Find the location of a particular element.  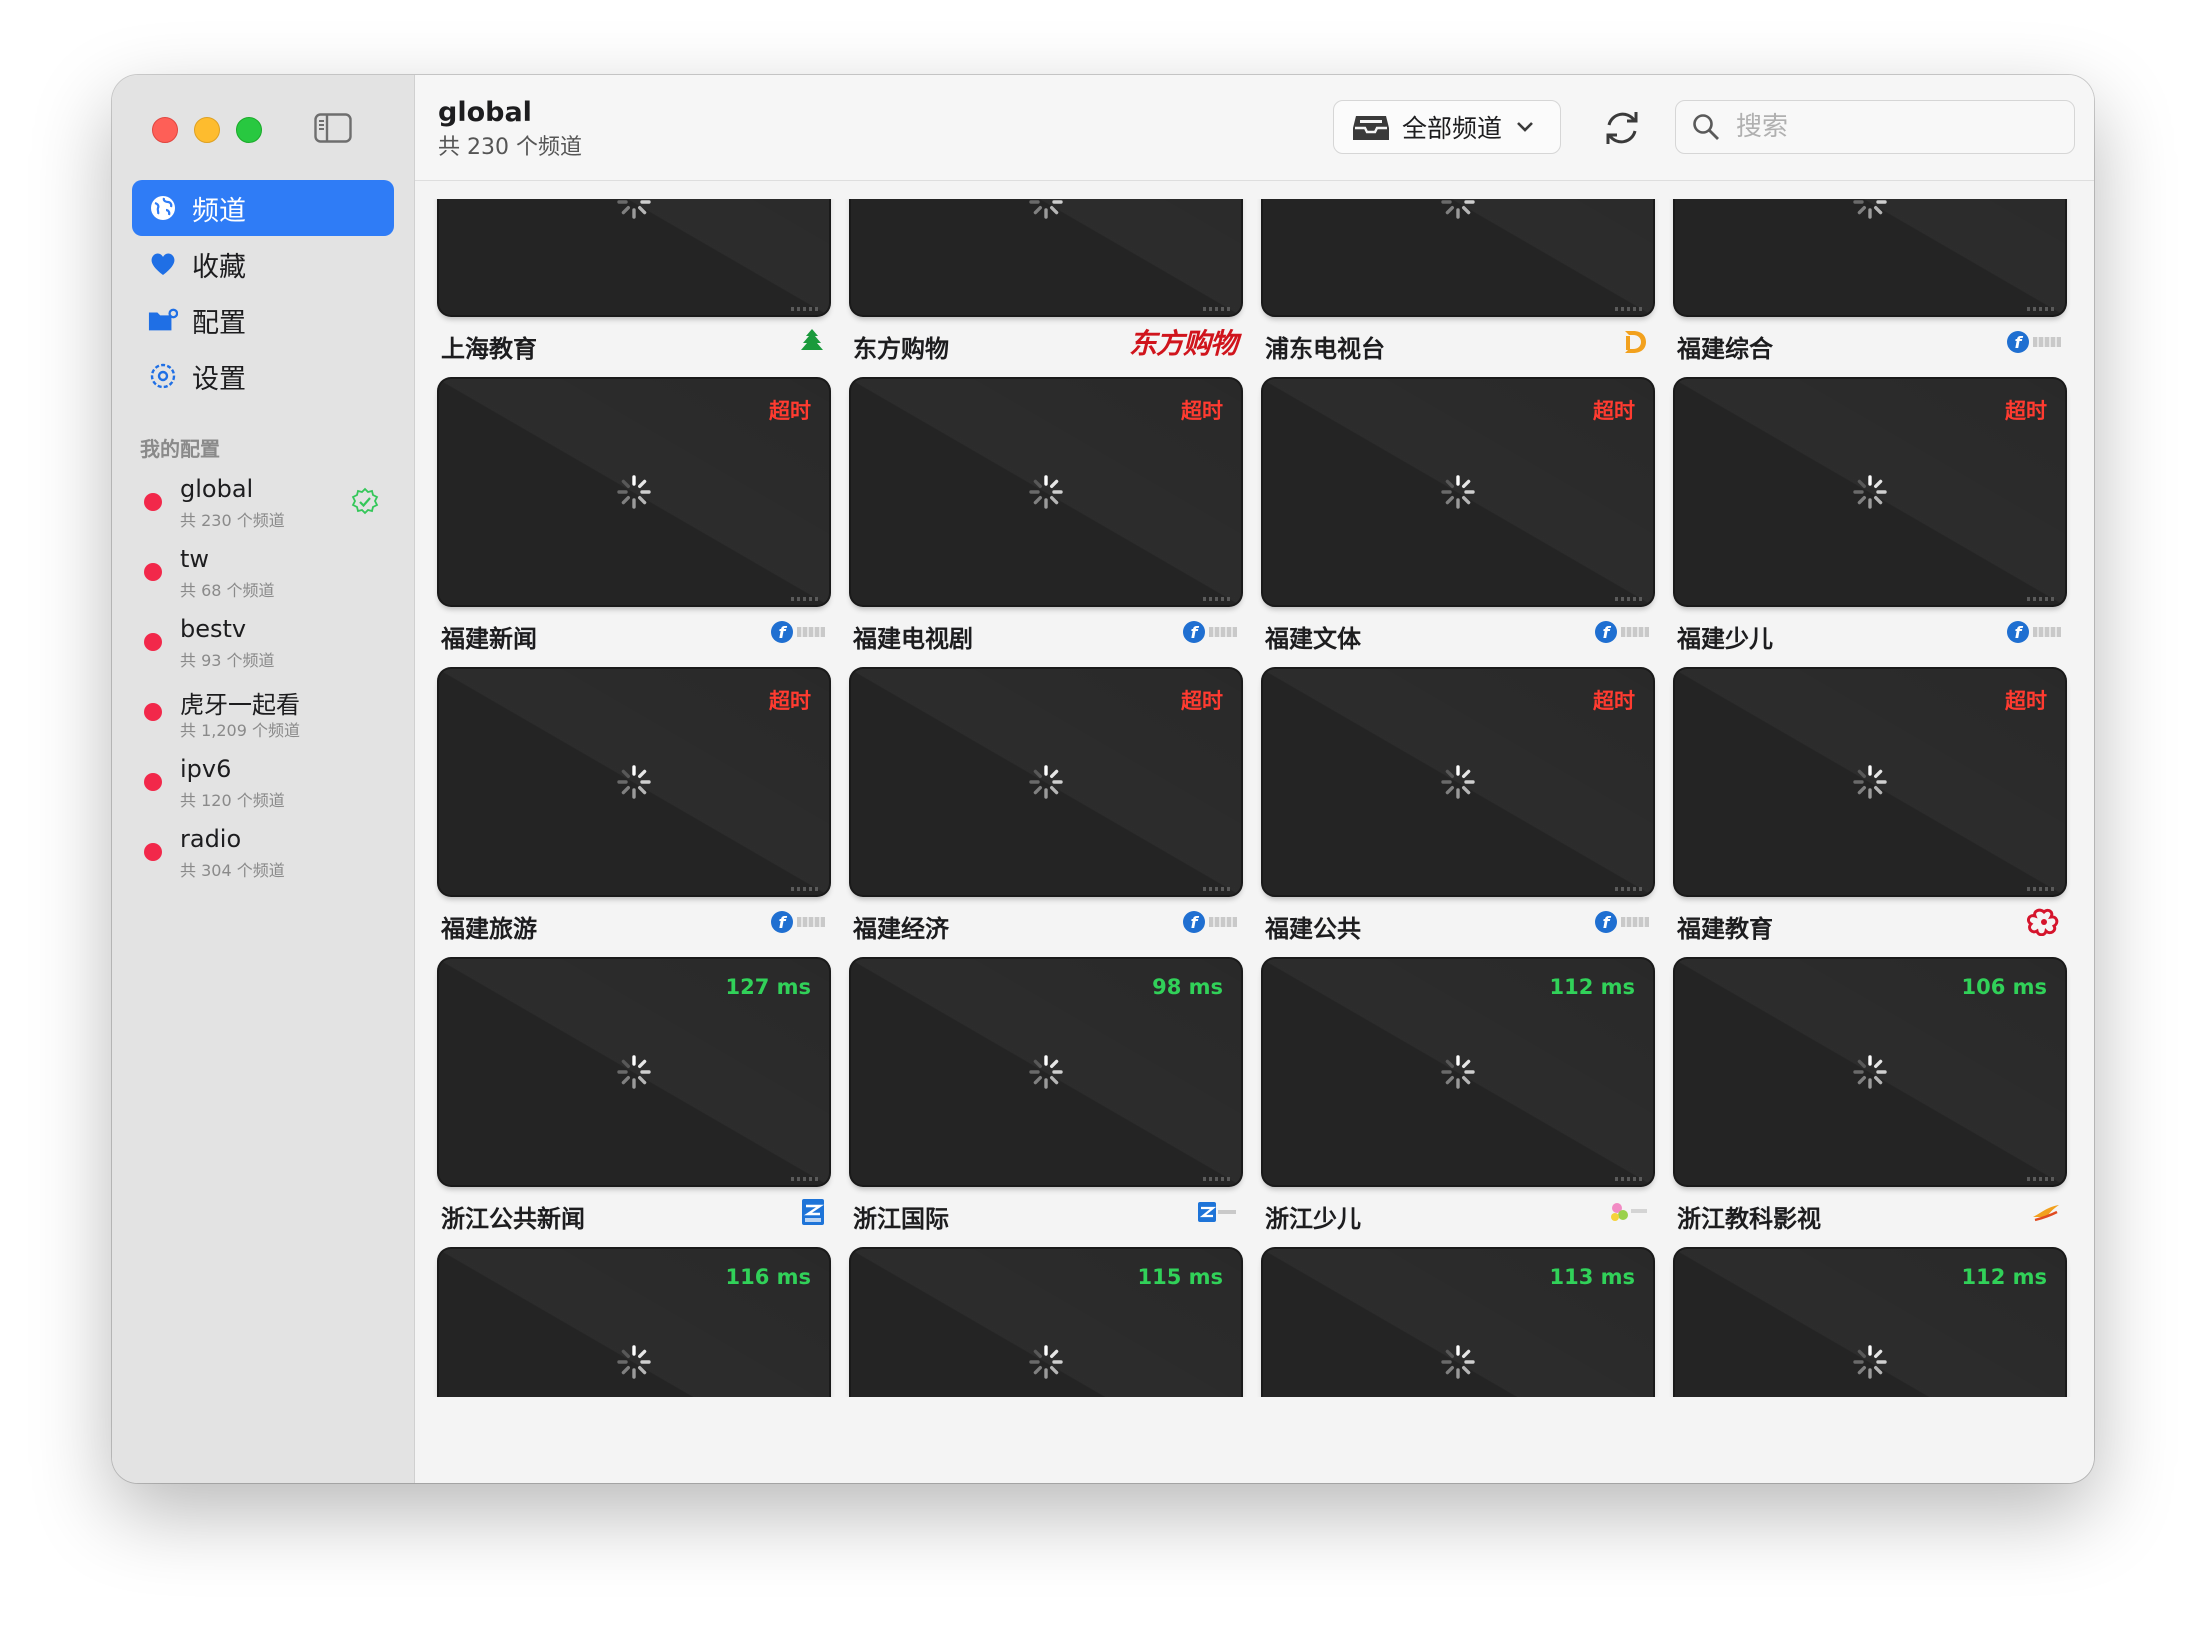

channel-card: 113 ms is located at coordinates (1458, 1323).